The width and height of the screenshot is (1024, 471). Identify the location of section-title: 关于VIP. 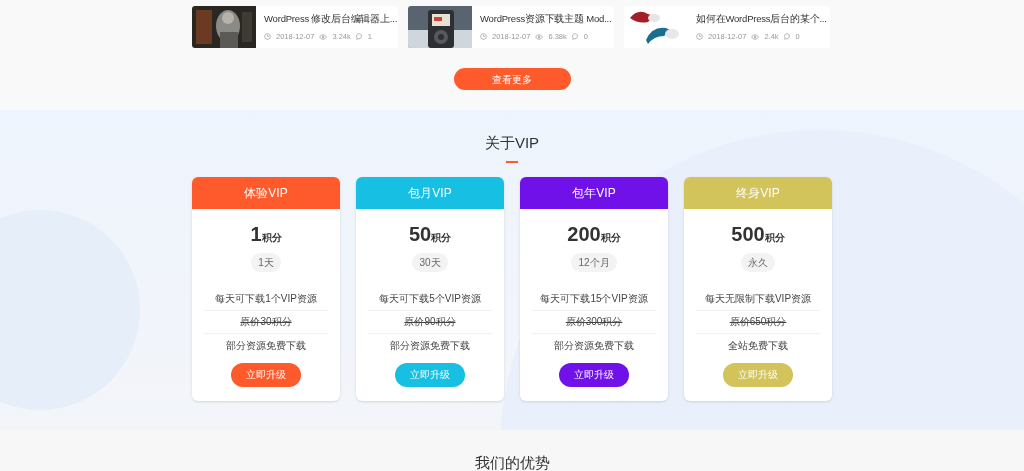
(512, 143).